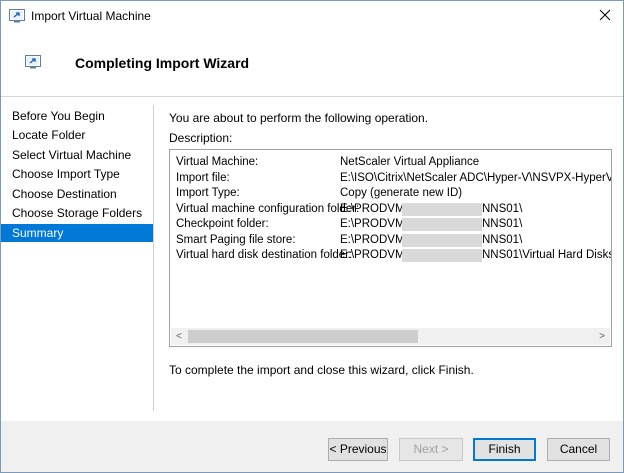 This screenshot has width=624, height=473. Describe the element at coordinates (77, 155) in the screenshot. I see `nav-item-select-virtual-machine: Select Virtual Machine` at that location.